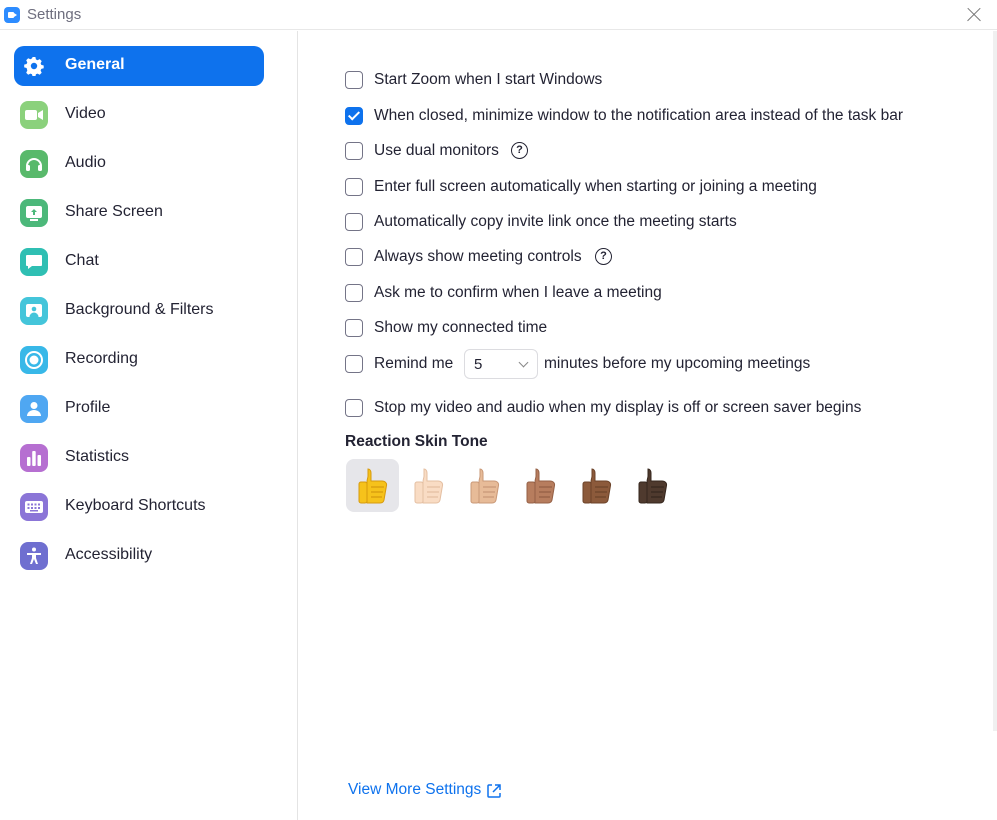  I want to click on sidebar-item-recording: Recording, so click(139, 360).